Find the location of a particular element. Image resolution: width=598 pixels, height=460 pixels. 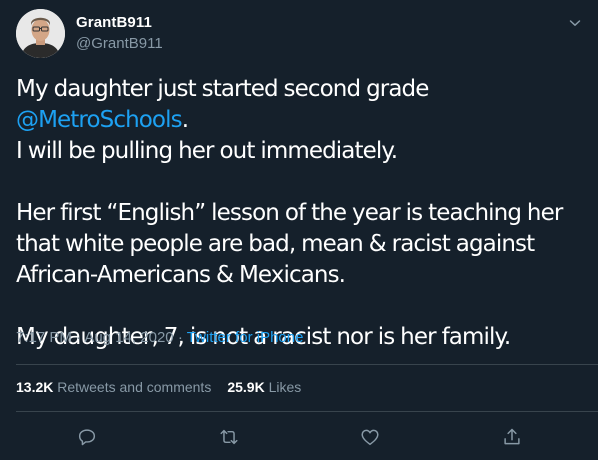

comment-icon is located at coordinates (87, 437).